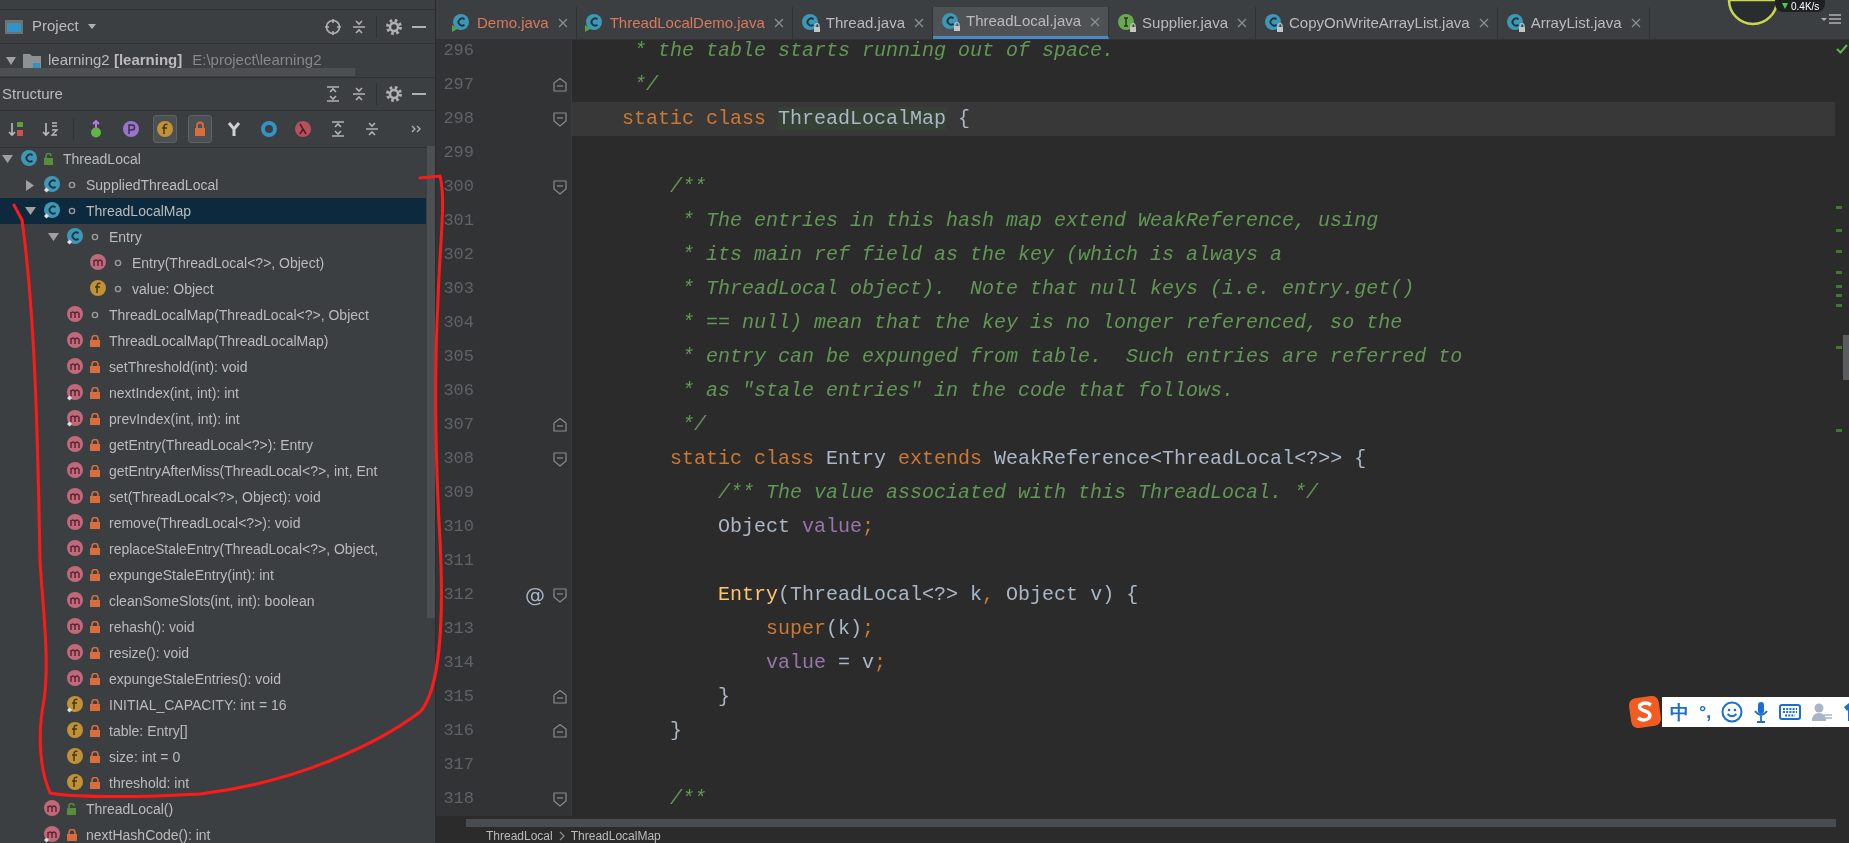 The height and width of the screenshot is (843, 1849). What do you see at coordinates (1822, 712) in the screenshot?
I see `person-icon` at bounding box center [1822, 712].